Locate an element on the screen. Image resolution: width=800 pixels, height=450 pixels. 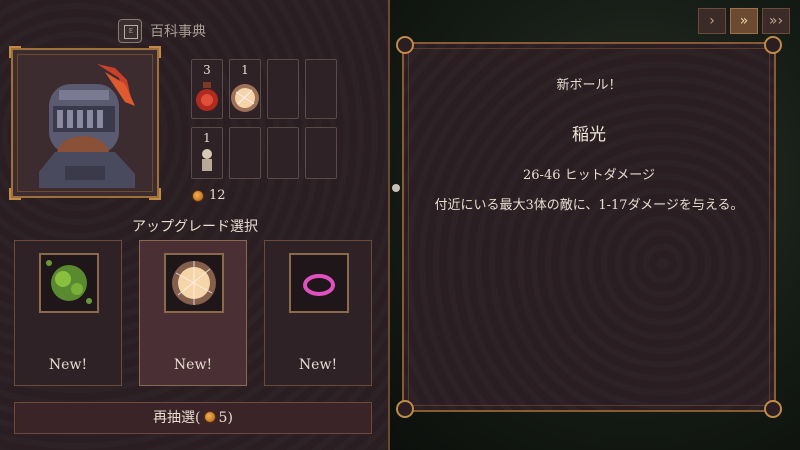
speed-3-button: »› is located at coordinates (776, 21).